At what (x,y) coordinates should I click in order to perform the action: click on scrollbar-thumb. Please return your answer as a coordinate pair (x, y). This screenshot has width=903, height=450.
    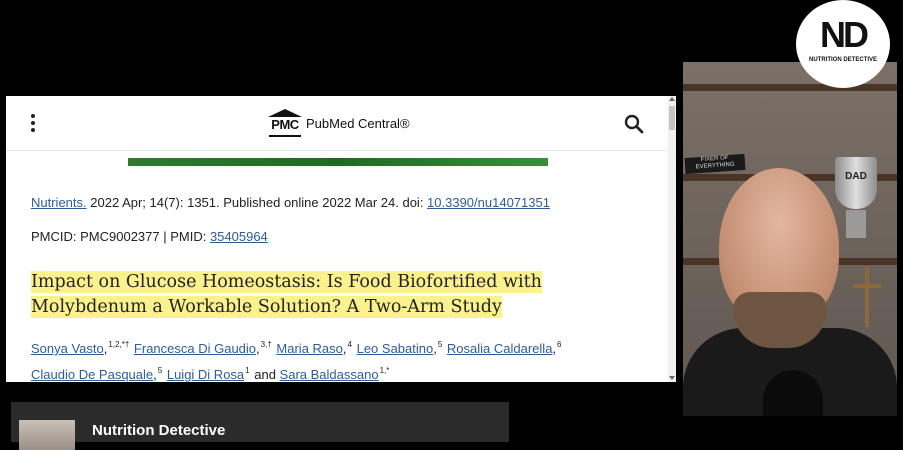
    Looking at the image, I should click on (672, 118).